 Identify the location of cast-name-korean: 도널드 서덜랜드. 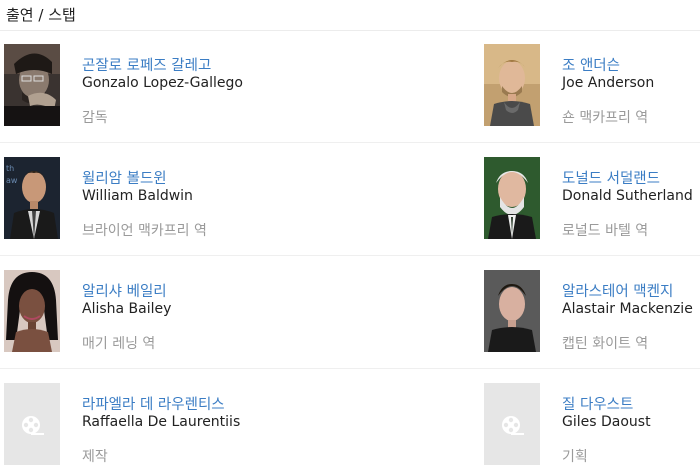
(611, 177).